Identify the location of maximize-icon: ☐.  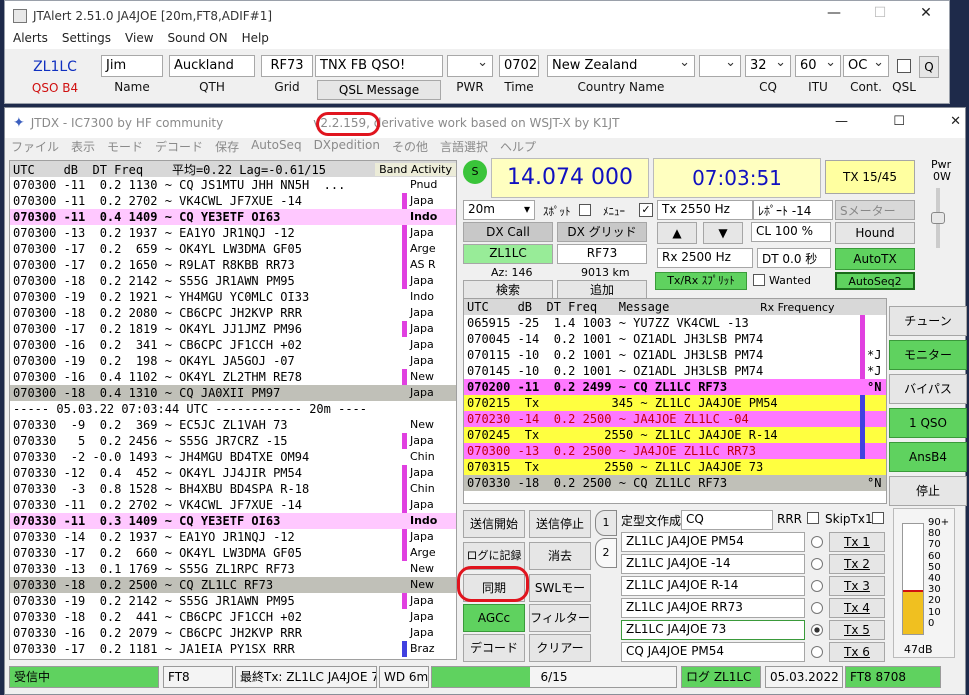
(880, 13).